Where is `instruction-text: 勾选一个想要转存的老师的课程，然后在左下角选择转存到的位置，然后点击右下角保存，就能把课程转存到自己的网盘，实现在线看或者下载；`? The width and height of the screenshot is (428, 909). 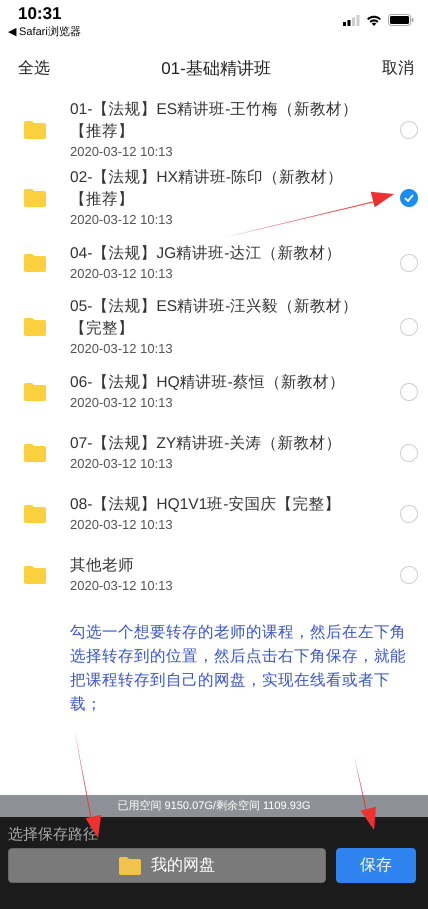 instruction-text: 勾选一个想要转存的老师的课程，然后在左下角选择转存到的位置，然后点击右下角保存，就能把课程转存到自己的网盘，实现在线看或者下载； is located at coordinates (238, 669).